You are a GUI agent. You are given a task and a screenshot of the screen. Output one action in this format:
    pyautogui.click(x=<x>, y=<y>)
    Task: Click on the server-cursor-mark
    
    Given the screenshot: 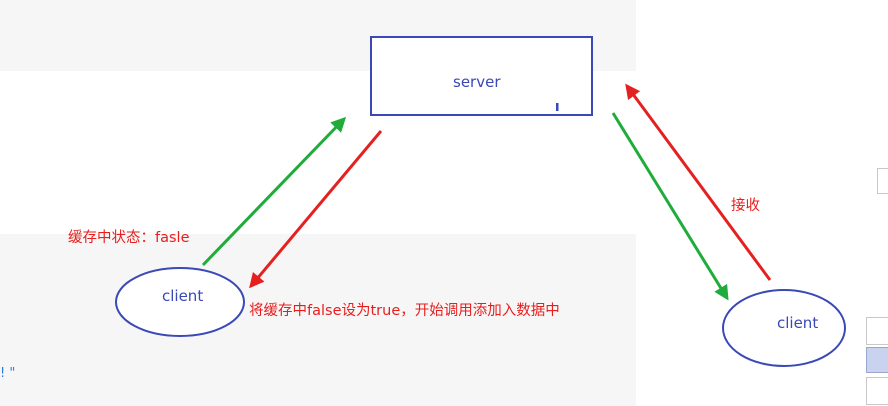 What is the action you would take?
    pyautogui.click(x=557, y=107)
    